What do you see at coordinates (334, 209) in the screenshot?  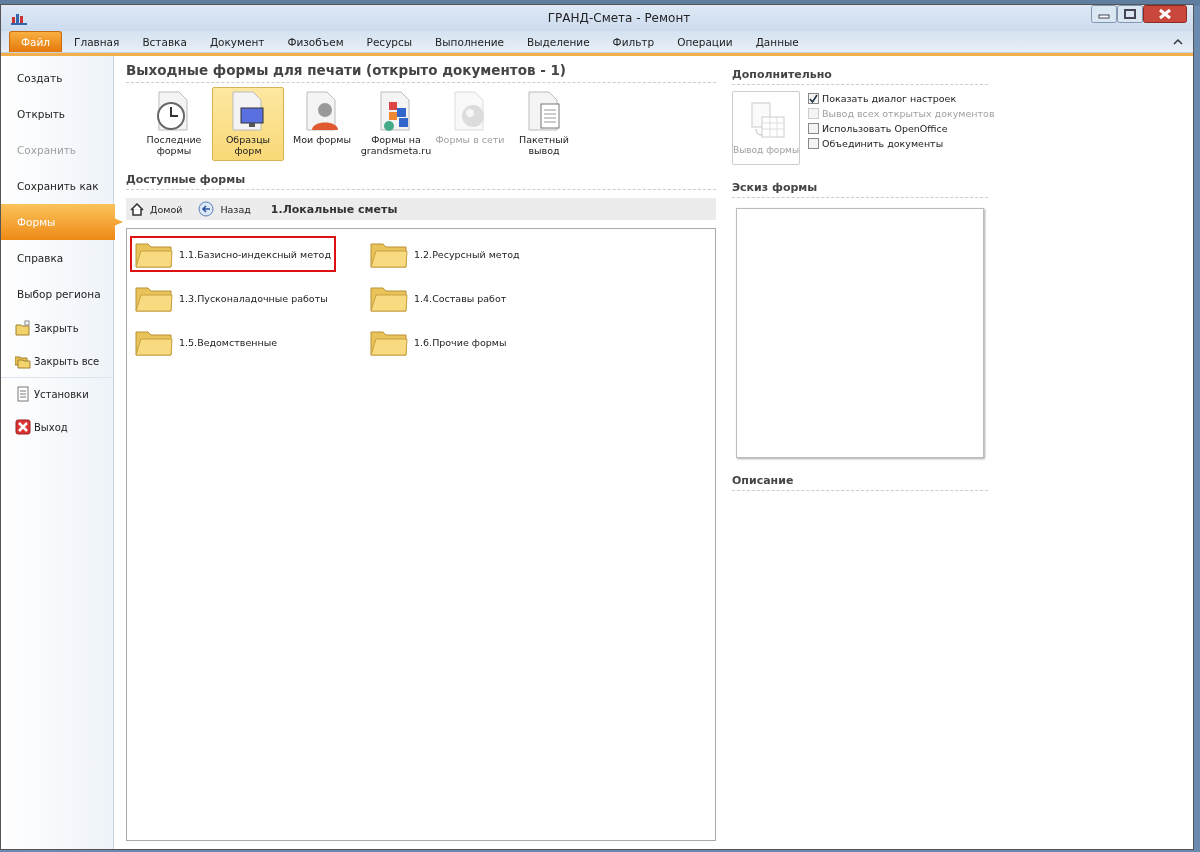 I see `breadcrumb-path: 1.Локальные сметы` at bounding box center [334, 209].